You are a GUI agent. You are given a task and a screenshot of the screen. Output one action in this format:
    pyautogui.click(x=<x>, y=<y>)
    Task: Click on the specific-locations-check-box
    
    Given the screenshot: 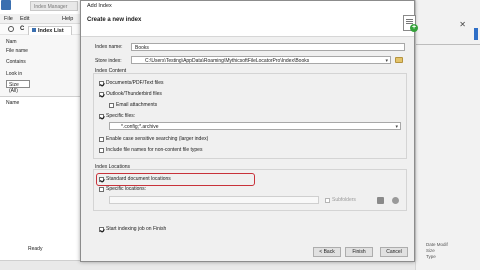 What is the action you would take?
    pyautogui.click(x=101, y=189)
    